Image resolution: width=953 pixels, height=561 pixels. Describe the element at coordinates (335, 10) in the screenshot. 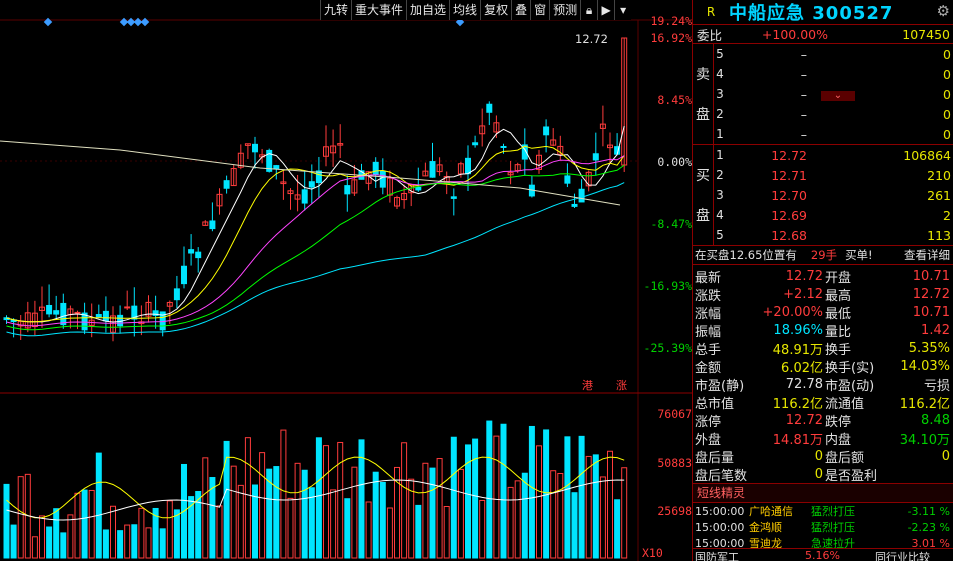

I see `toolbar-jiuzhuan-button: 九转` at that location.